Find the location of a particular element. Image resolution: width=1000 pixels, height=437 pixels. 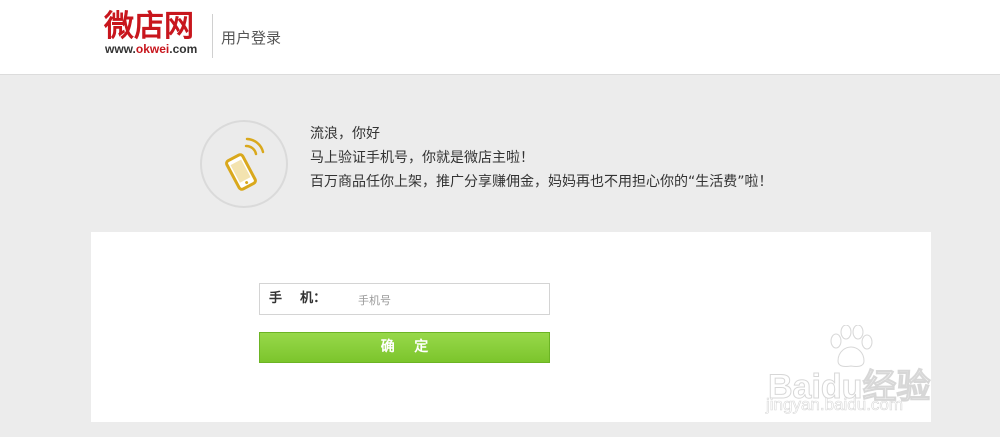

phone-field: 手 机： is located at coordinates (404, 299).